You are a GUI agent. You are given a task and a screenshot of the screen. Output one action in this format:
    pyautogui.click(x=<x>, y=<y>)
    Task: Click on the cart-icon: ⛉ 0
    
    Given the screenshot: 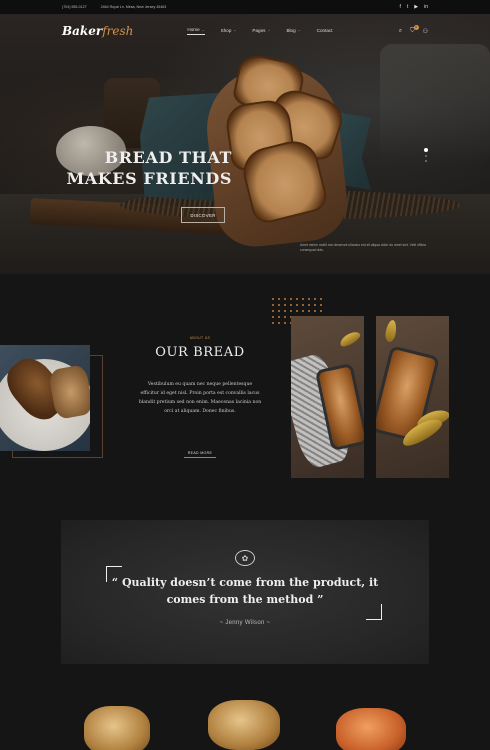 What is the action you would take?
    pyautogui.click(x=414, y=29)
    